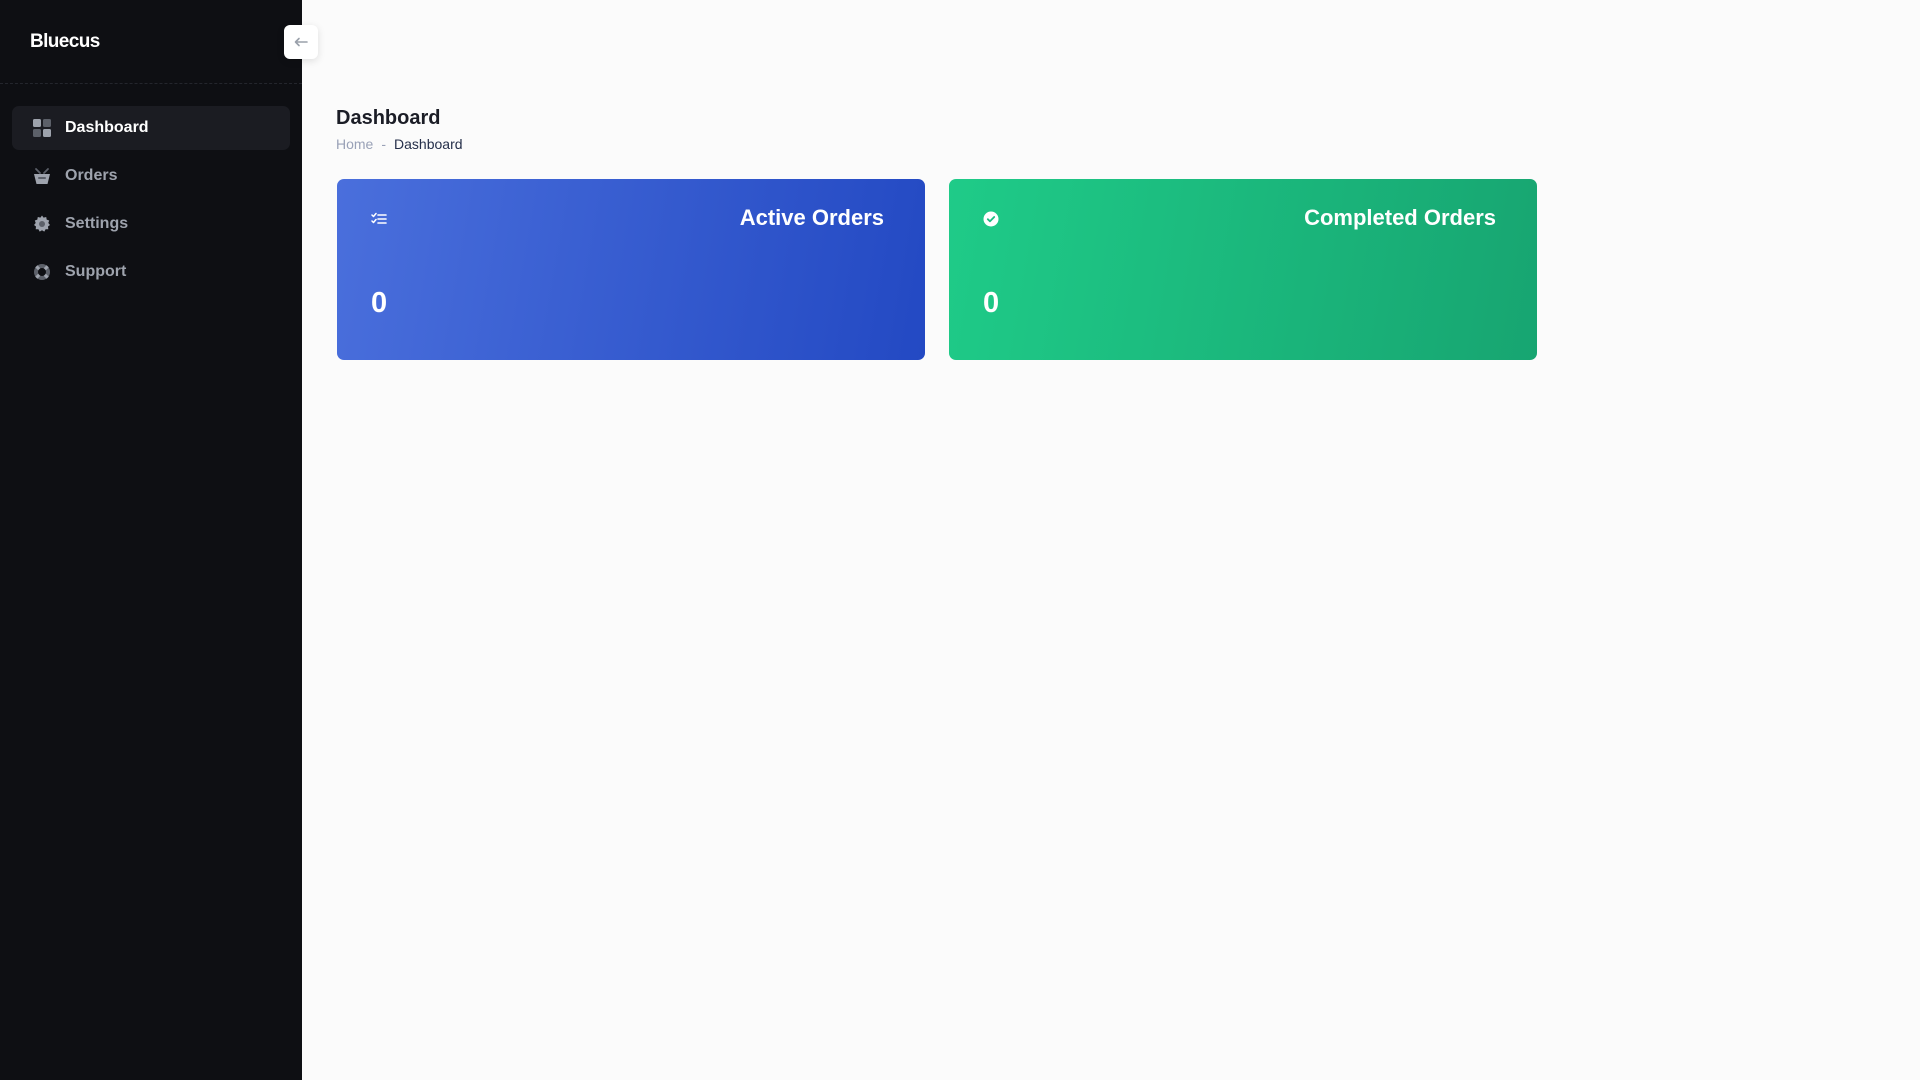 The height and width of the screenshot is (1080, 1920). Describe the element at coordinates (151, 176) in the screenshot. I see `sidebar-item-orders: Orders` at that location.